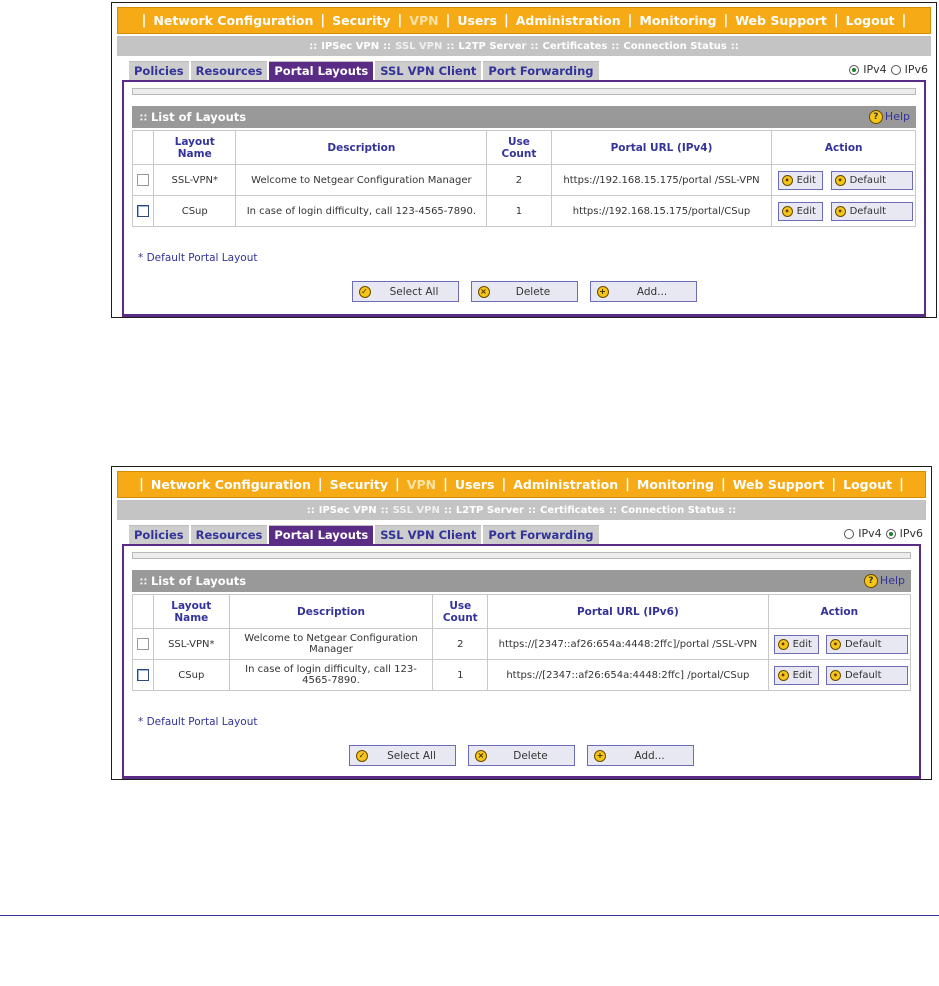 The height and width of the screenshot is (986, 939). What do you see at coordinates (661, 180) in the screenshot?
I see `portal-url: https://192.168.15.175/portal /SSL-VPN` at bounding box center [661, 180].